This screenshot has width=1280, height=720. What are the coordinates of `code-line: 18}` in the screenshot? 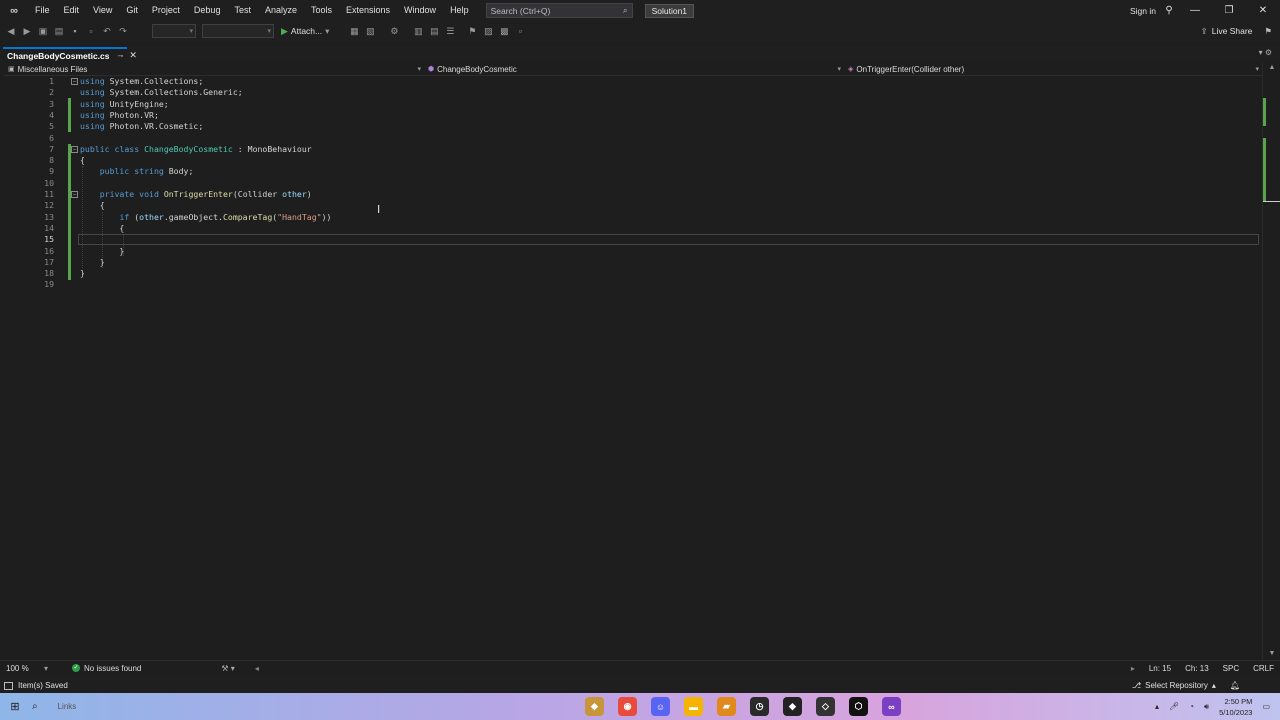 It's located at (631, 273).